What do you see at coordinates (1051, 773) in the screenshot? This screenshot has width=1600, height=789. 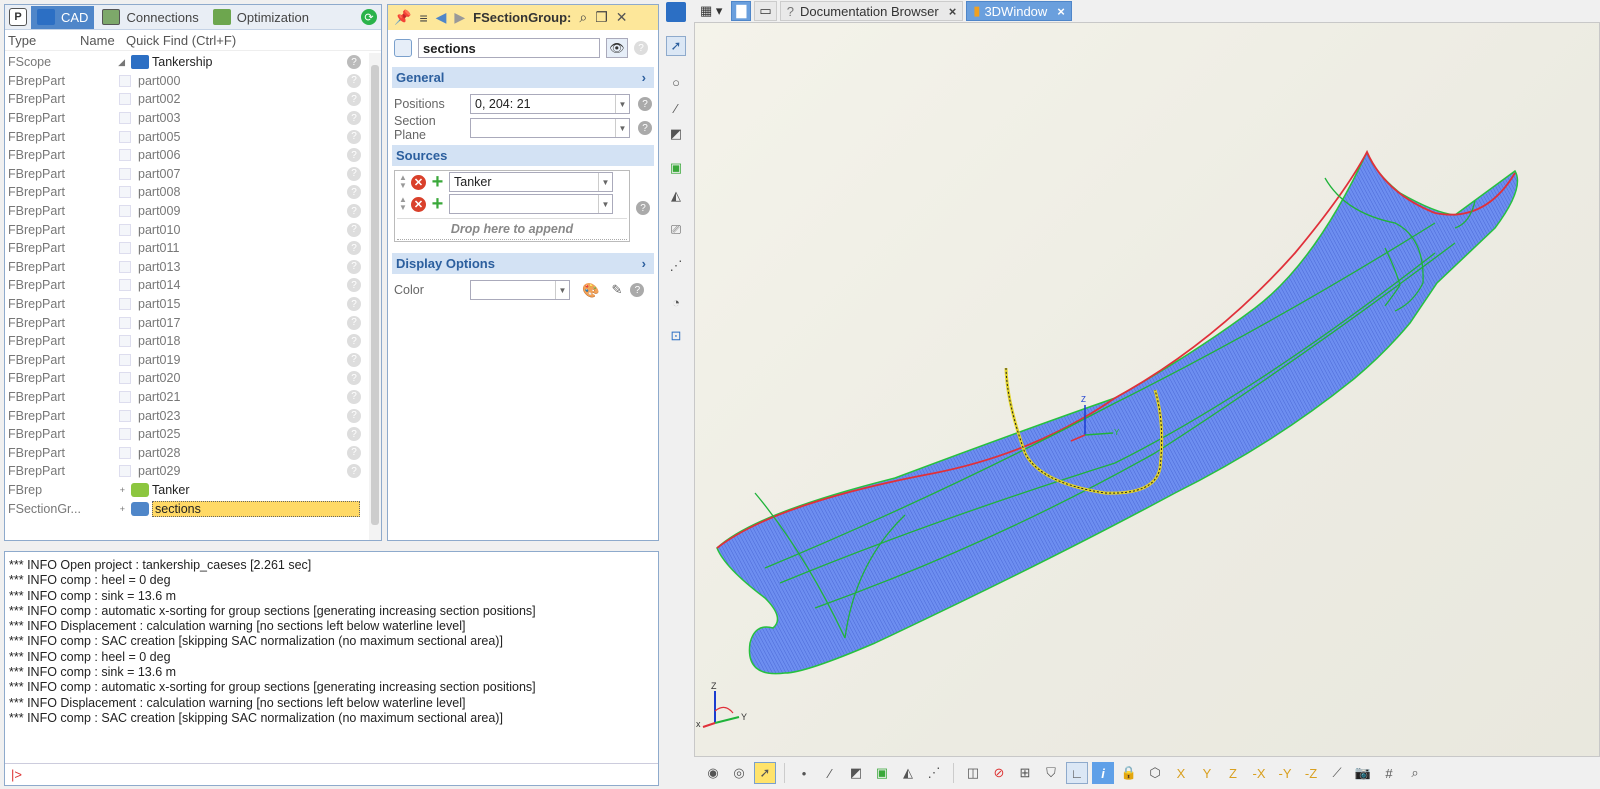 I see `shield-icon: ⛉` at bounding box center [1051, 773].